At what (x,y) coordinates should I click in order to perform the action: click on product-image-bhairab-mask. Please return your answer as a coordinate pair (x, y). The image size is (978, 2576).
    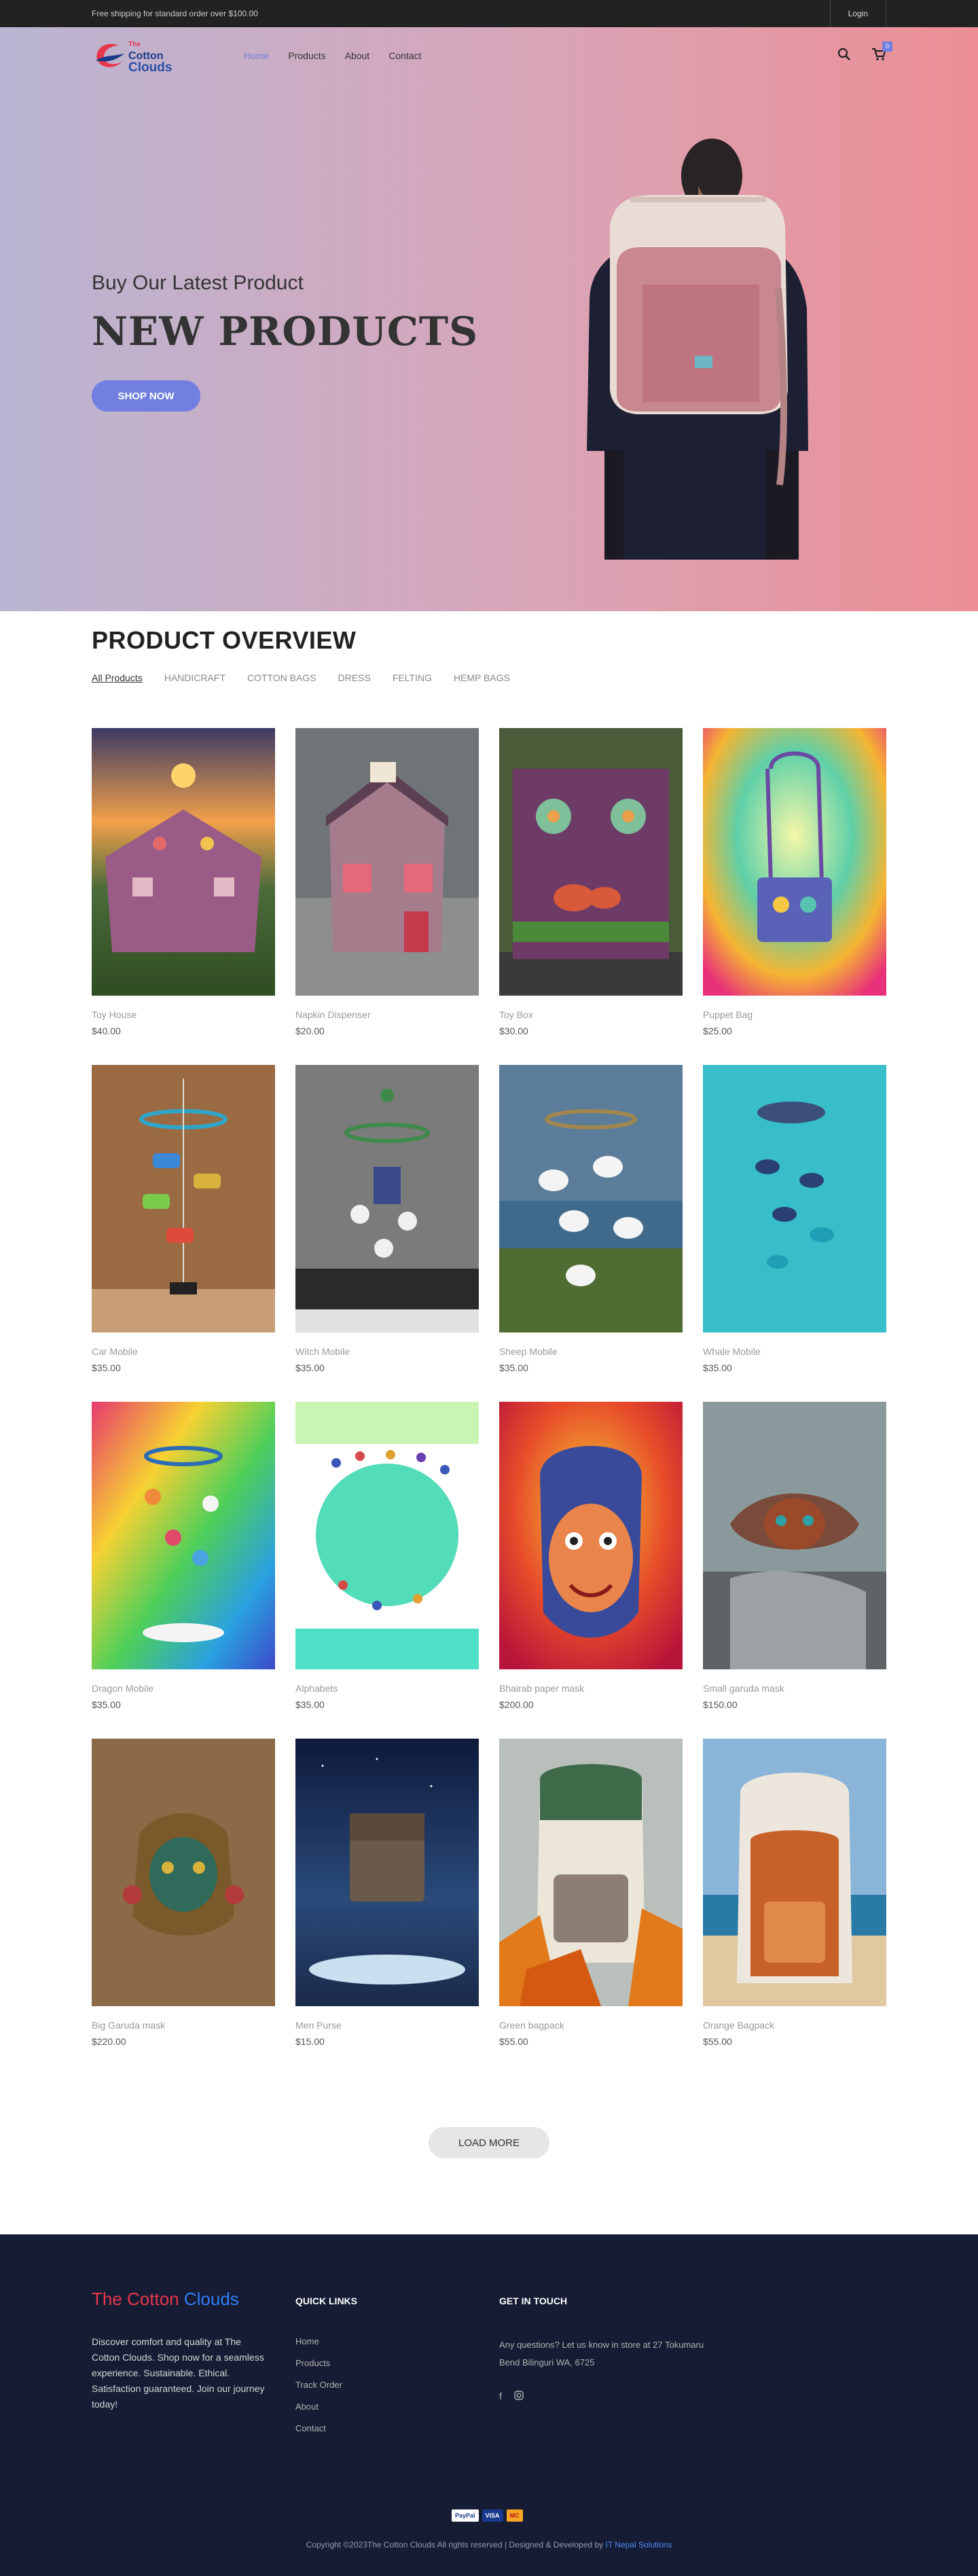
    Looking at the image, I should click on (591, 1535).